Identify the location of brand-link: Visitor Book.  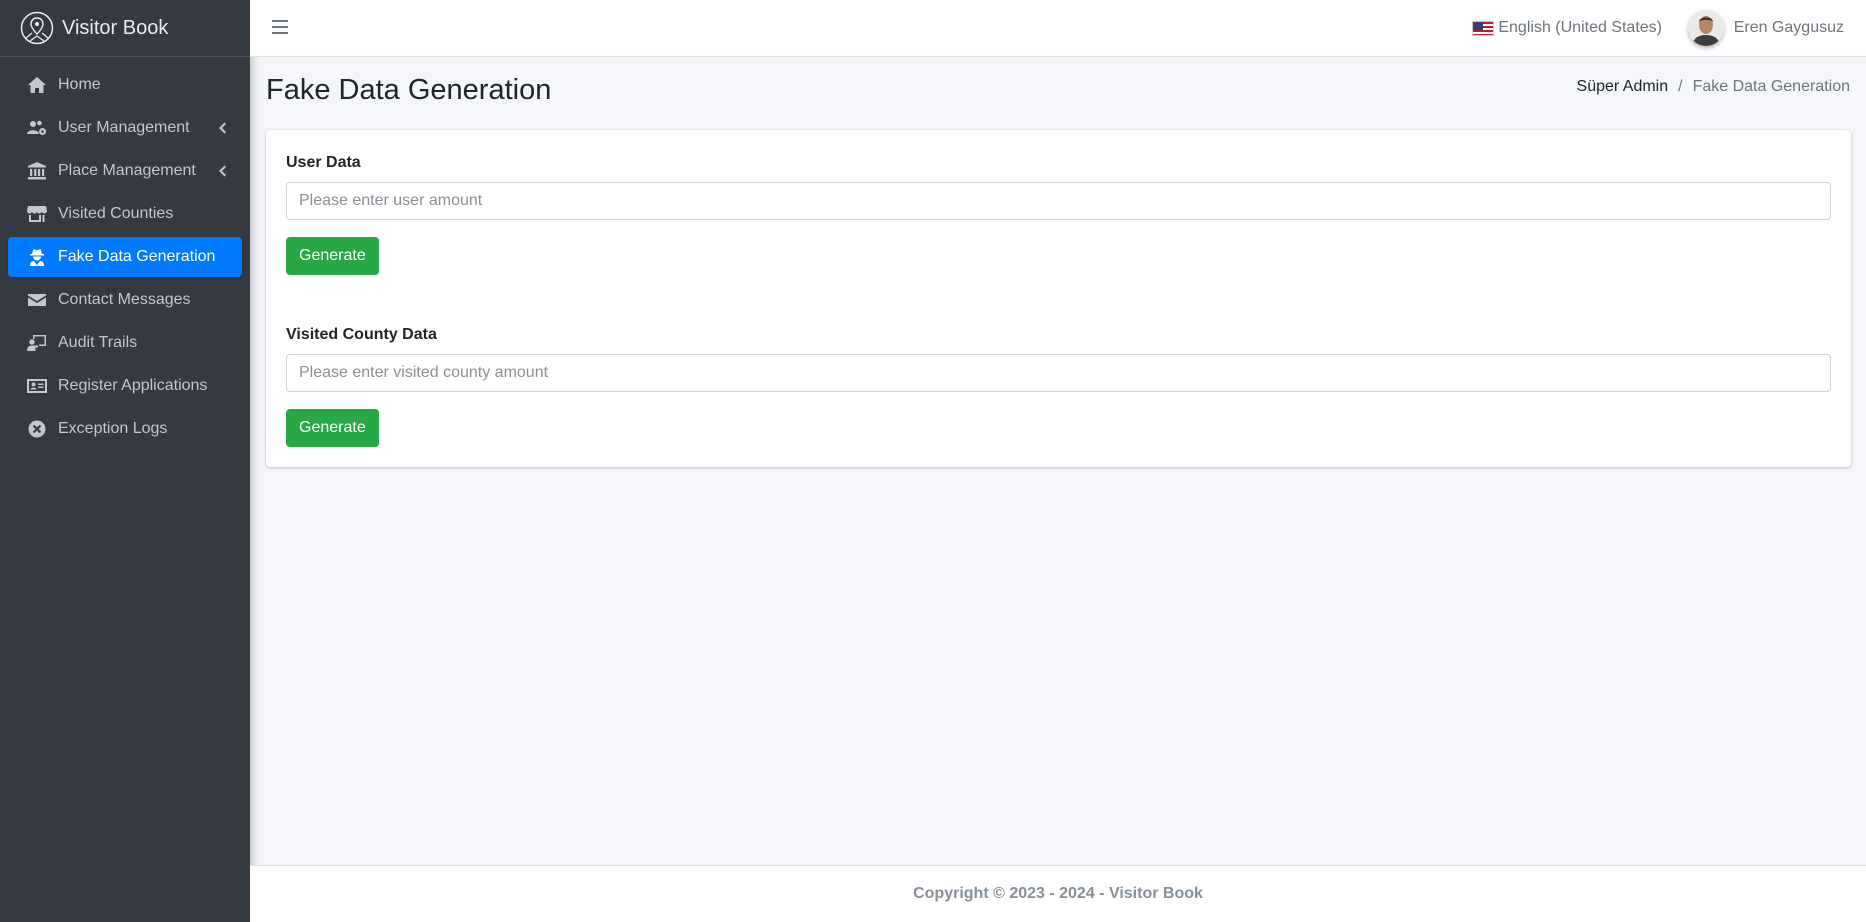
(125, 28).